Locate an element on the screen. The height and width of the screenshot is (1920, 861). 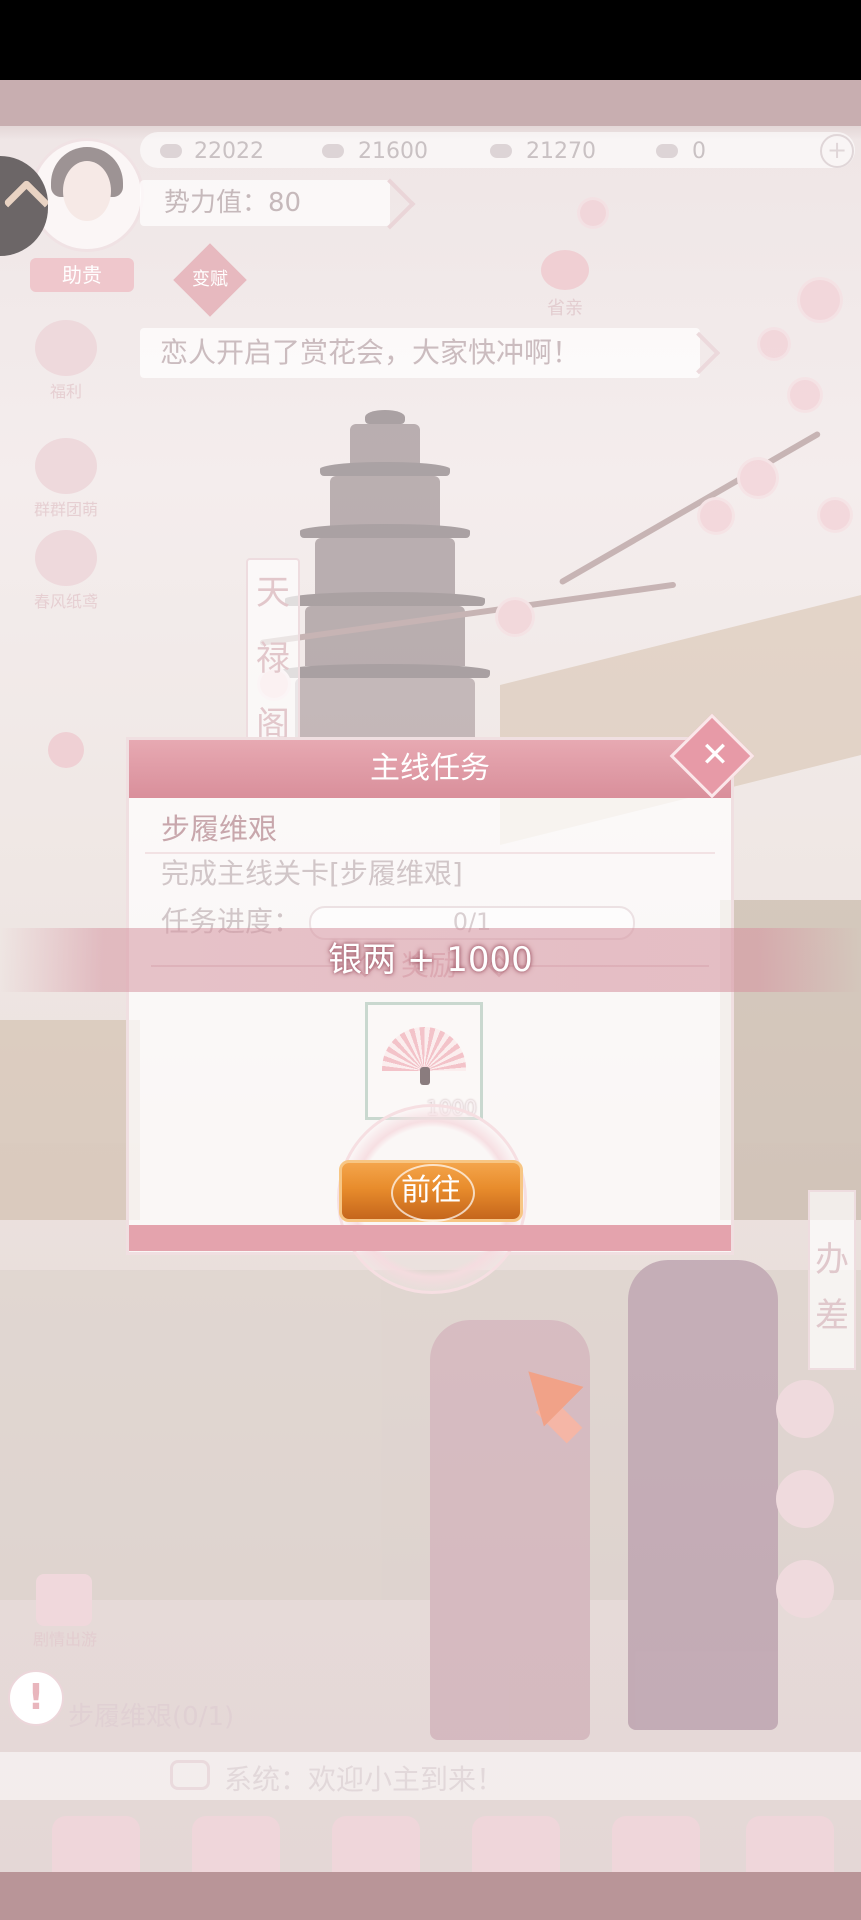
brush-icon is located at coordinates (501, 151).